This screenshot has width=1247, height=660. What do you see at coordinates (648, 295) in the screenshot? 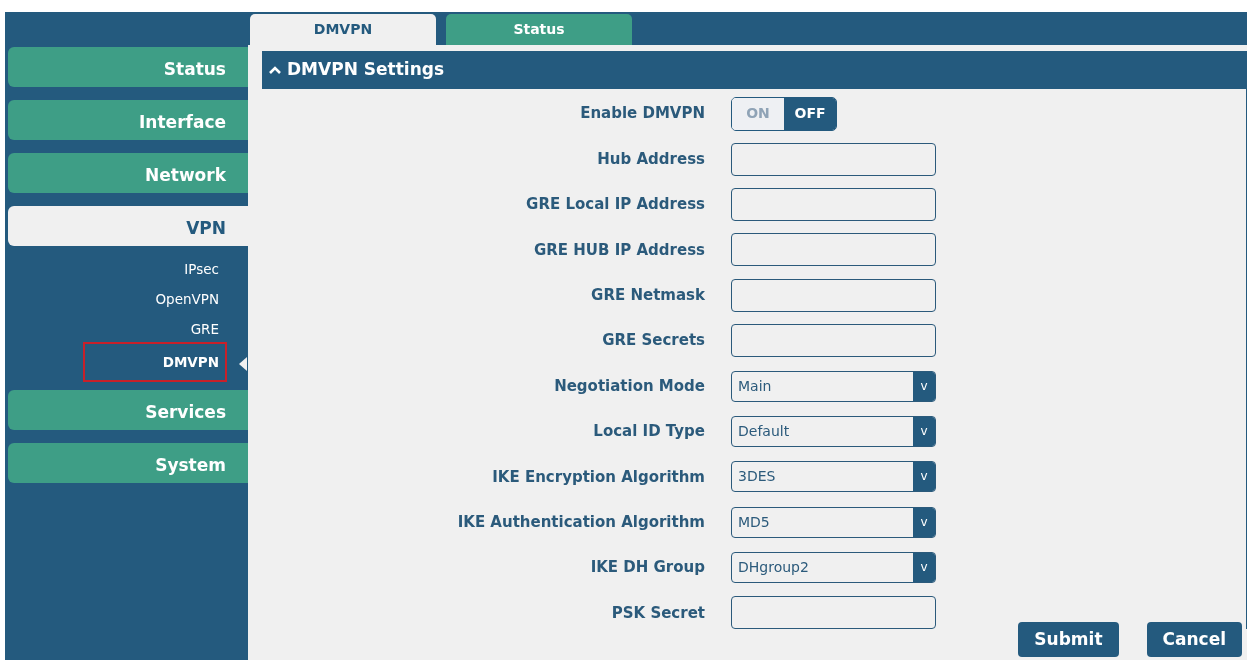
I see `field-label: GRE Netmask` at bounding box center [648, 295].